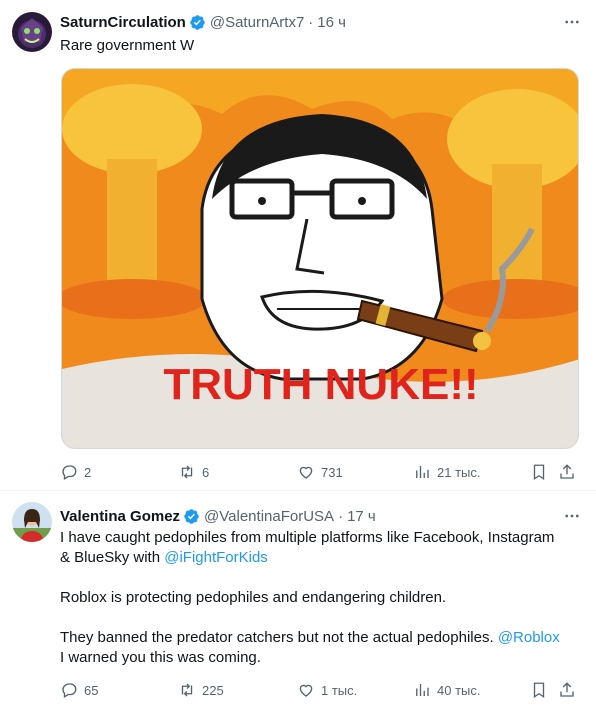  What do you see at coordinates (339, 690) in the screenshot?
I see `like-count: 1 тыс.` at bounding box center [339, 690].